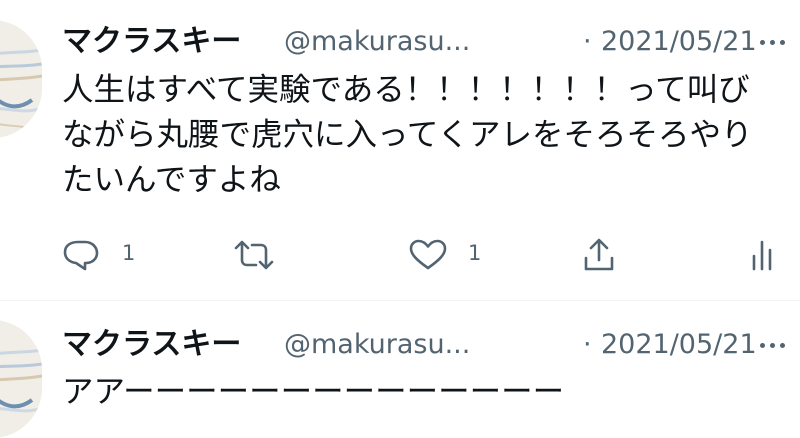  I want to click on heart-icon, so click(428, 254).